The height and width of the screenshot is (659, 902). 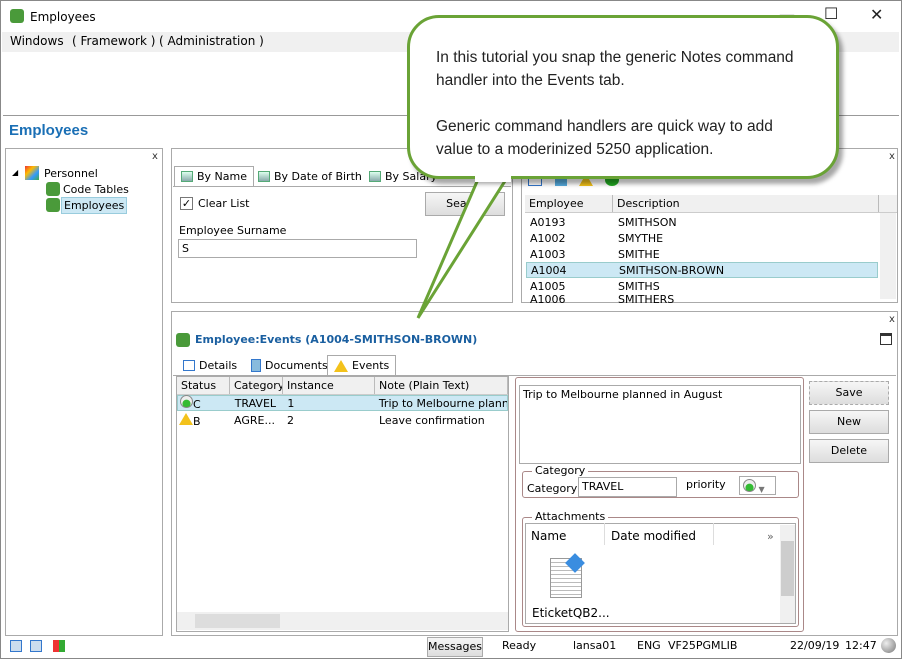 I want to click on tab-label: By Name, so click(x=222, y=176).